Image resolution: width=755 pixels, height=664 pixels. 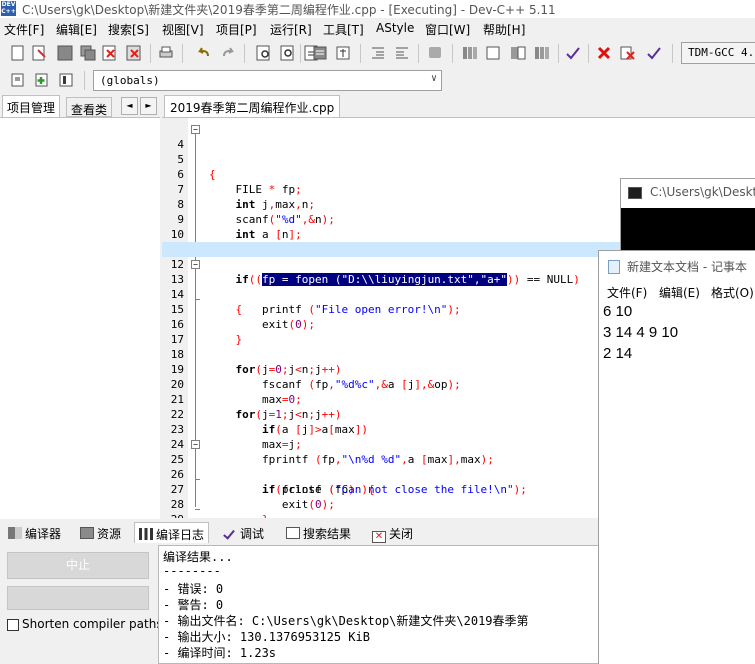 I want to click on tab-label: 编译器, so click(x=43, y=534).